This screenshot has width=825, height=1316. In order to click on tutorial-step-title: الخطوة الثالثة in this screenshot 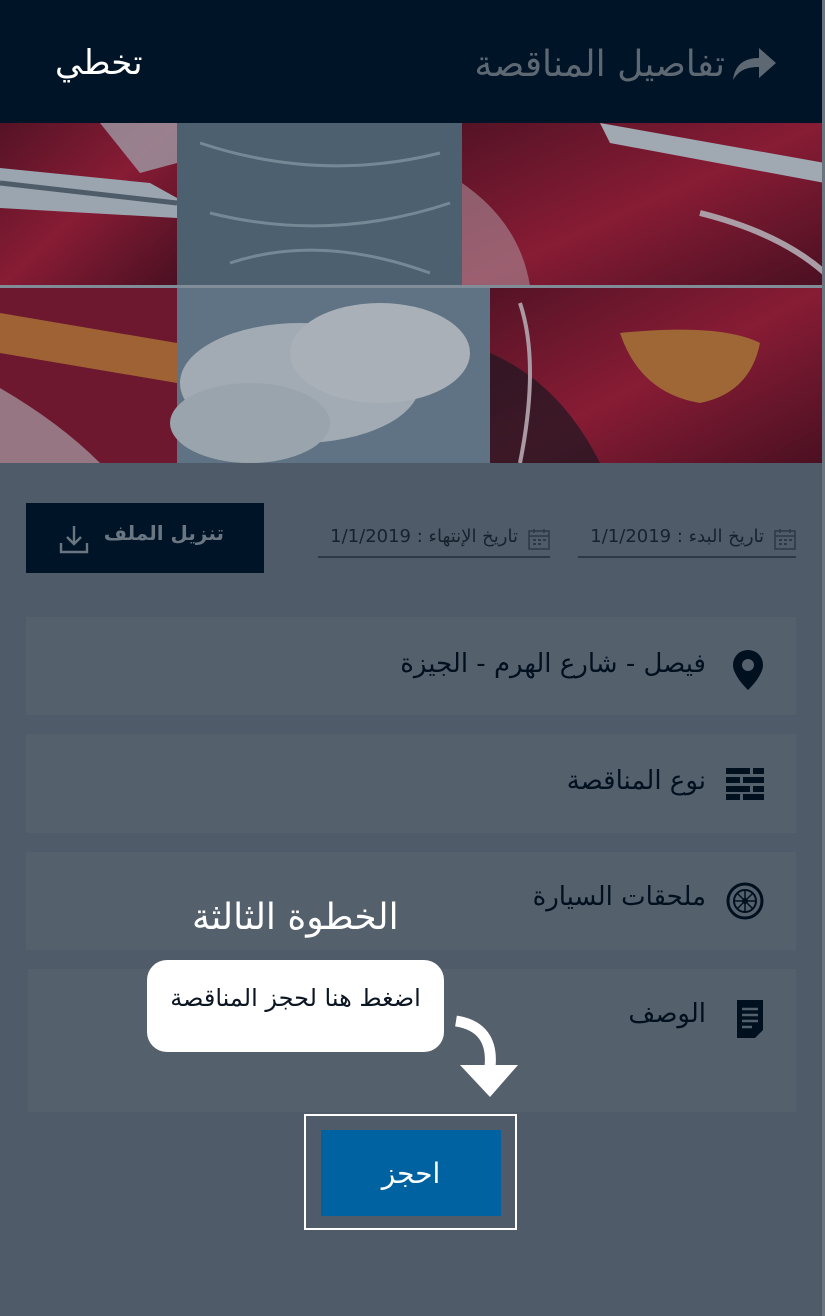, I will do `click(295, 917)`.